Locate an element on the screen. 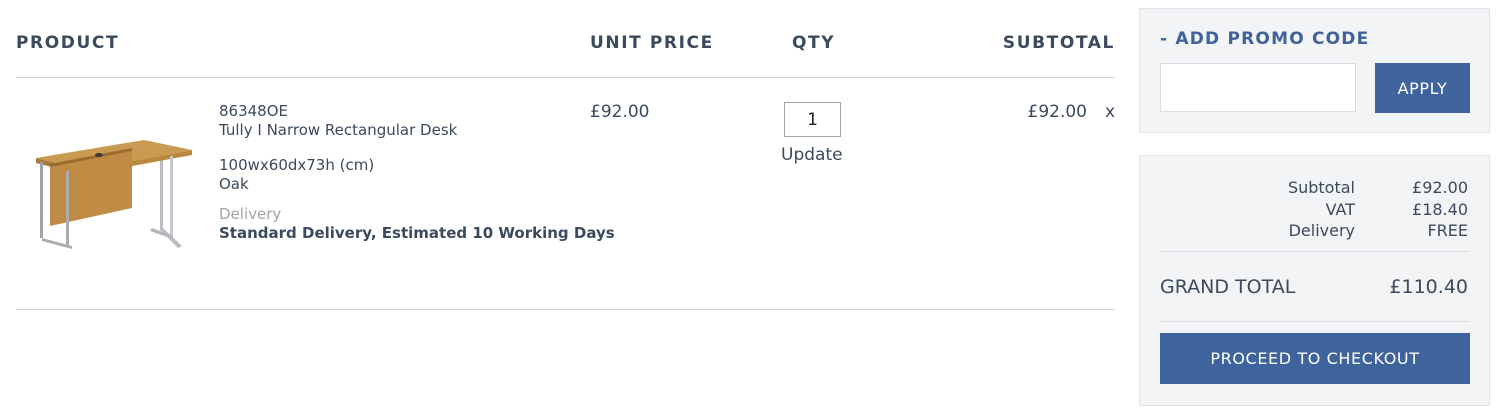 Image resolution: width=1500 pixels, height=411 pixels. apply-promo-button: APPLY is located at coordinates (1422, 88).